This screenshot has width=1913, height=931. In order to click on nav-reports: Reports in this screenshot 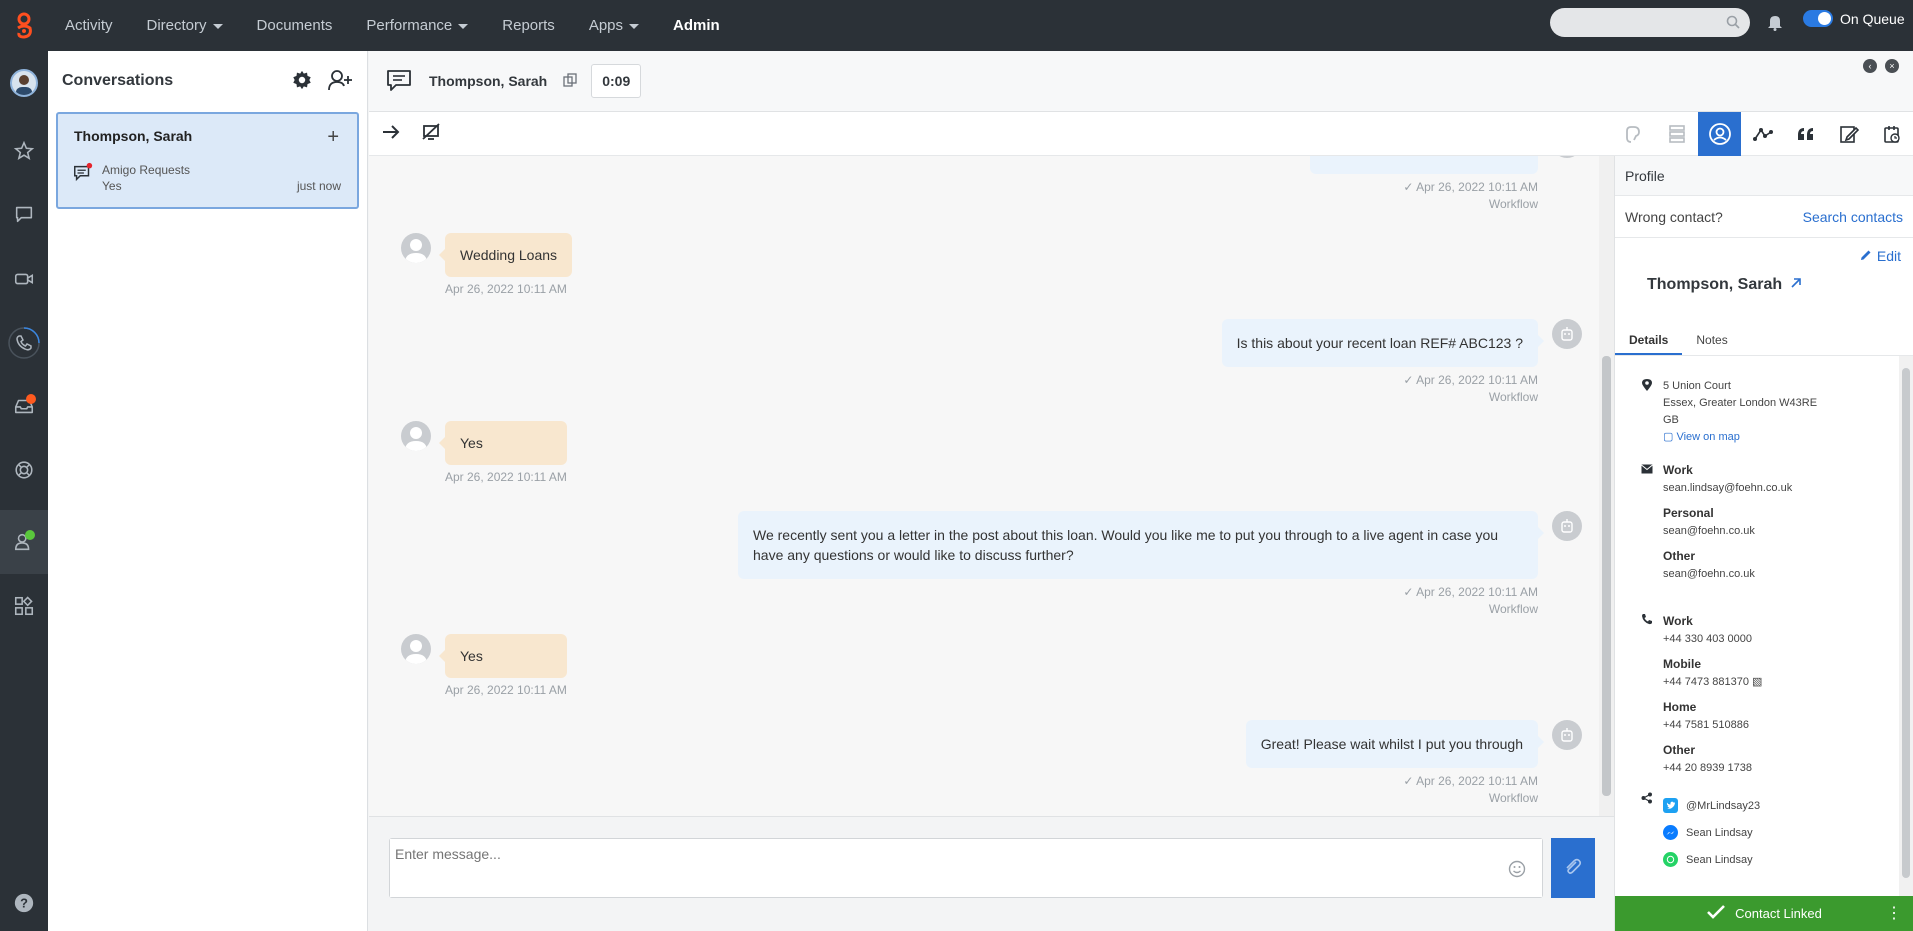, I will do `click(528, 25)`.